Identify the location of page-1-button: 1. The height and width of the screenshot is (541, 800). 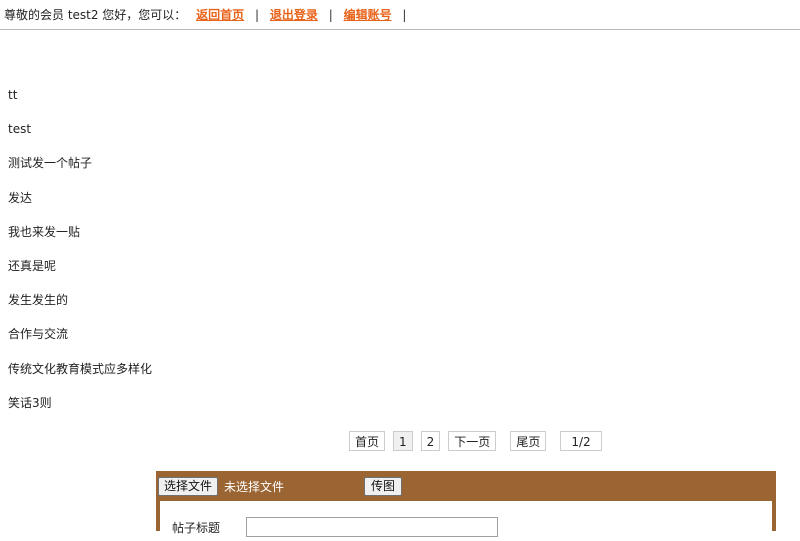
(403, 441).